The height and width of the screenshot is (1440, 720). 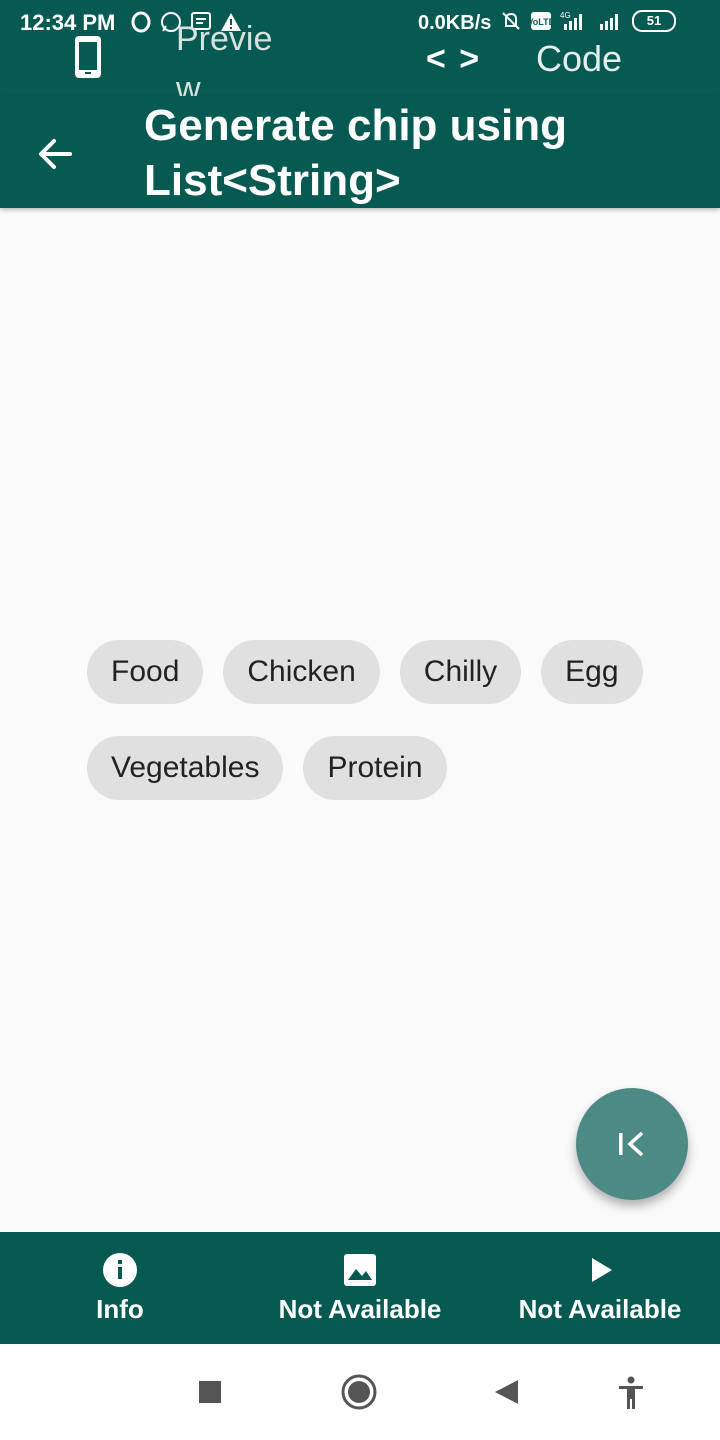 What do you see at coordinates (145, 672) in the screenshot?
I see `chip: Food` at bounding box center [145, 672].